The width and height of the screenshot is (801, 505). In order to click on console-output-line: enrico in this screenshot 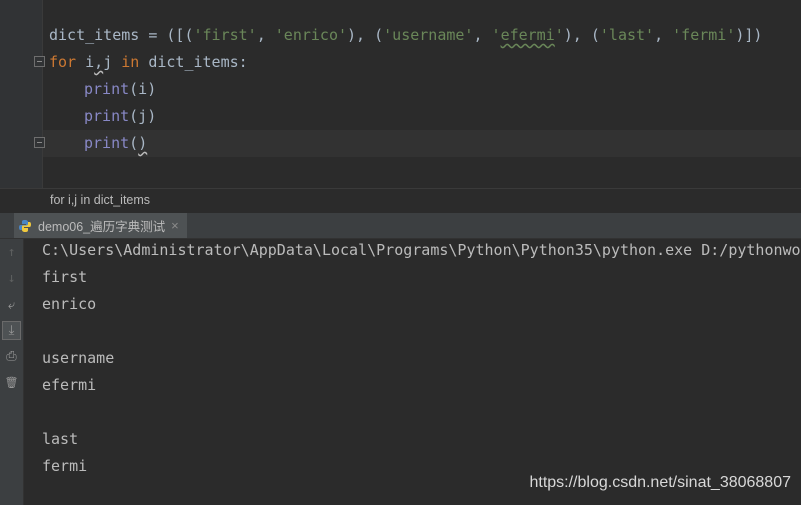, I will do `click(69, 304)`.